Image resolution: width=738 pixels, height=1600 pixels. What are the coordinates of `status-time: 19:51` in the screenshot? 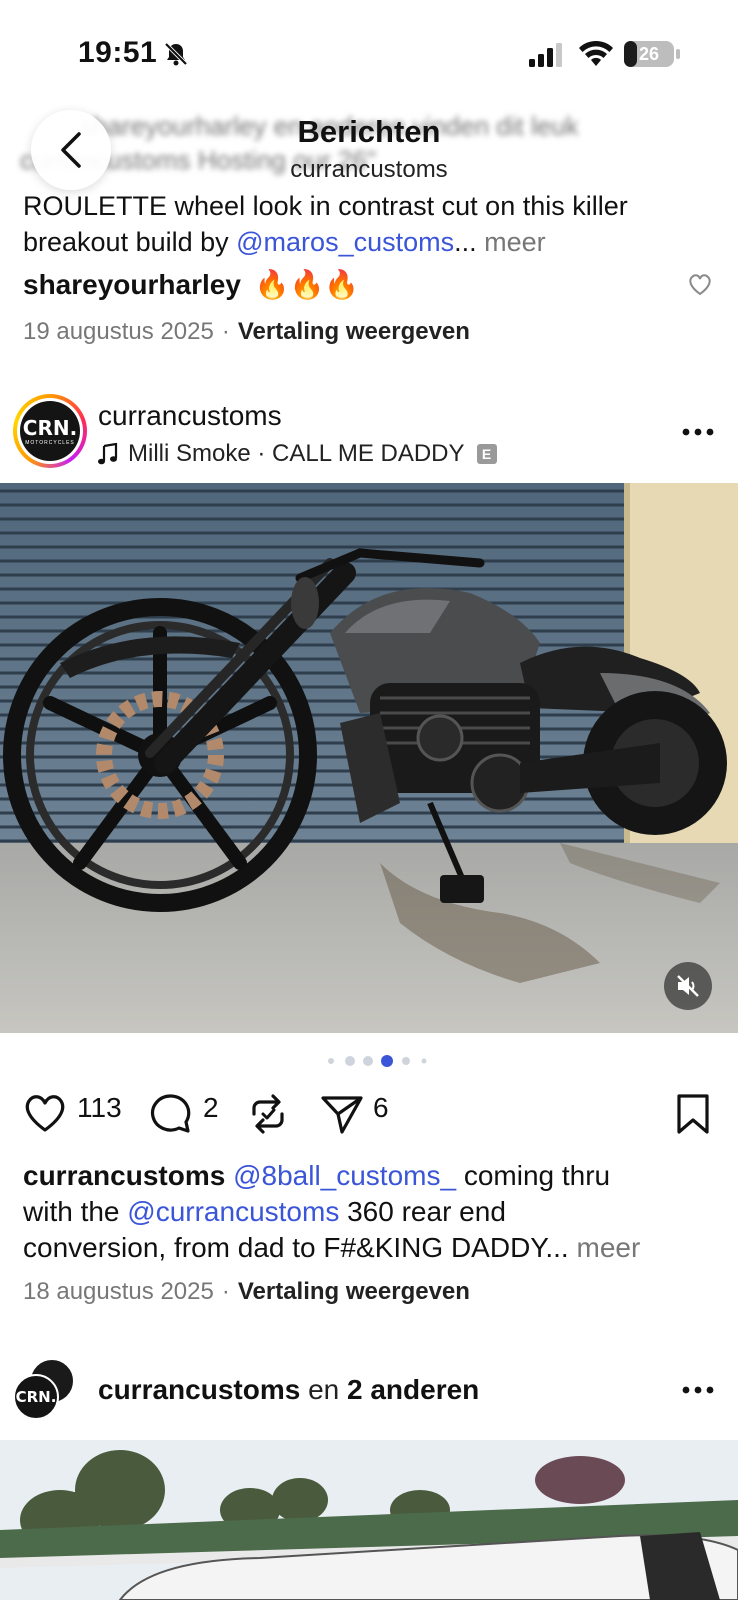 It's located at (118, 52).